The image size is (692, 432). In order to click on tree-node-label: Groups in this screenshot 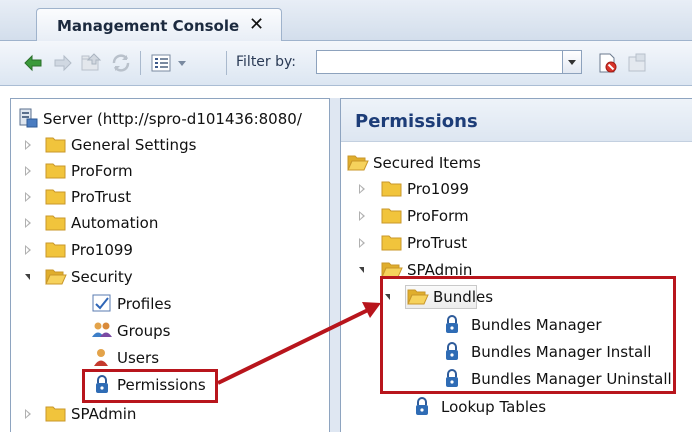, I will do `click(144, 331)`.